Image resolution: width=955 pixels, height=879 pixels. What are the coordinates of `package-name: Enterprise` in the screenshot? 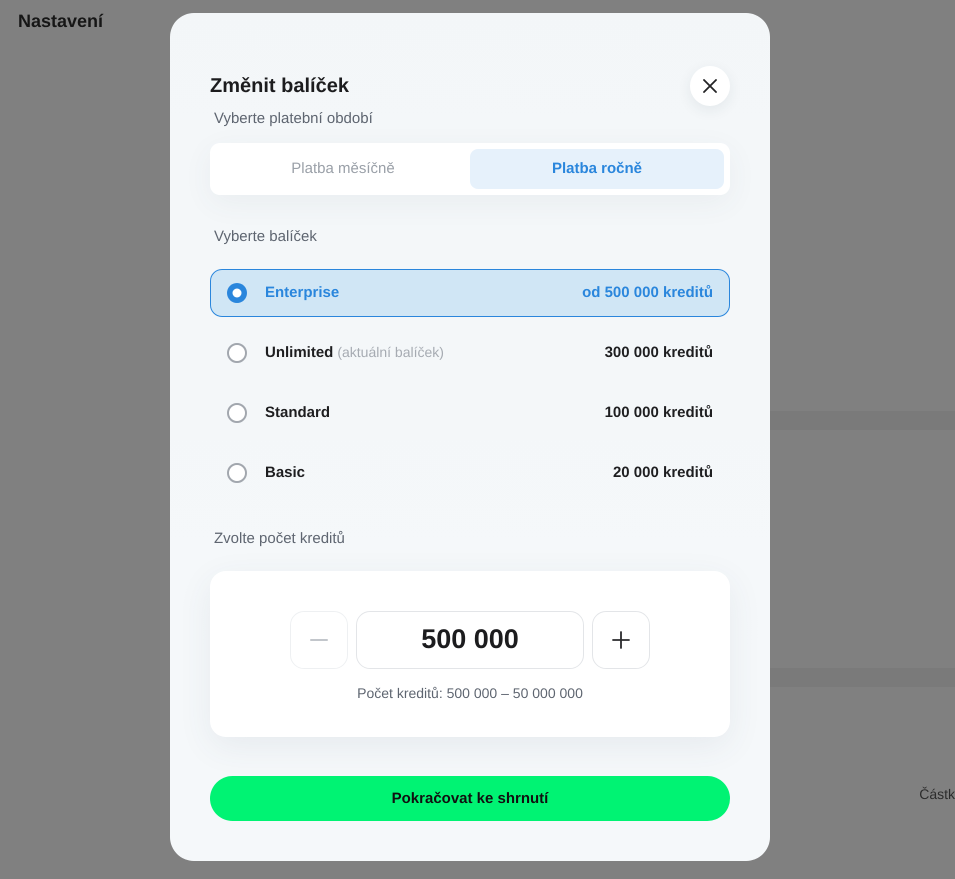 It's located at (302, 293).